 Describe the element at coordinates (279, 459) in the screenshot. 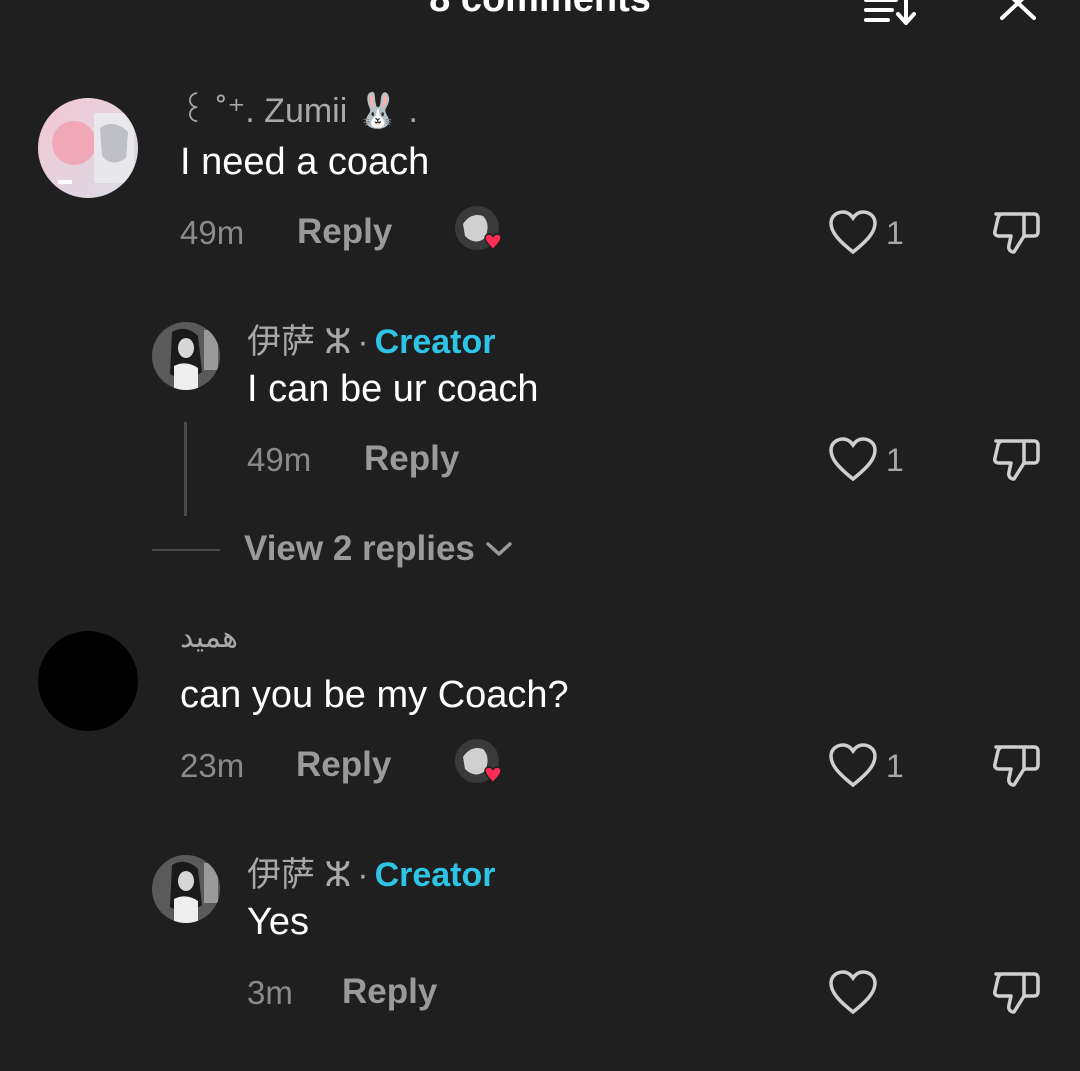

I see `reply-timestamp: 49m` at that location.